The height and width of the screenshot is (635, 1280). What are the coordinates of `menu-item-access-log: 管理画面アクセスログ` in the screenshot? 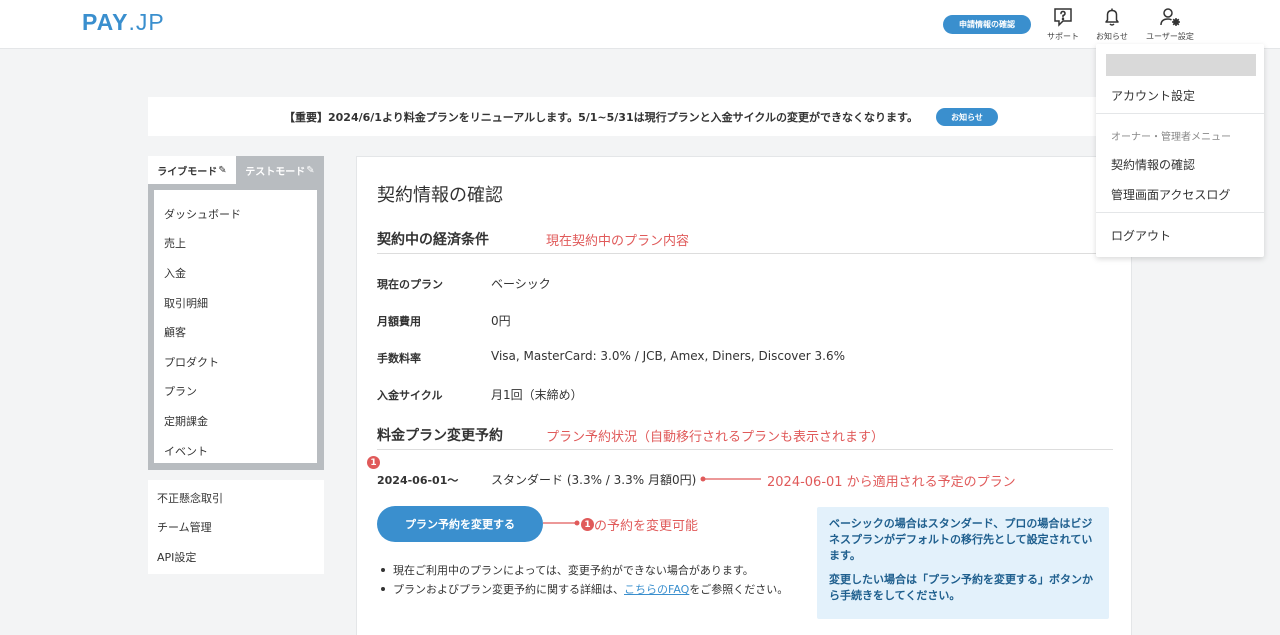 It's located at (1170, 194).